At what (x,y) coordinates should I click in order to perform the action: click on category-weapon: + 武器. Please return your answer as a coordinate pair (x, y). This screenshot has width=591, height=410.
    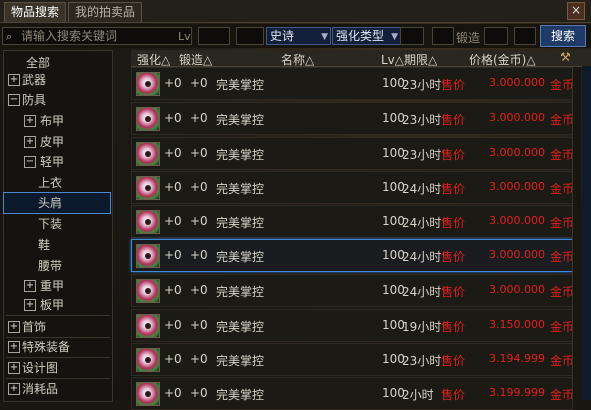
    Looking at the image, I should click on (57, 80).